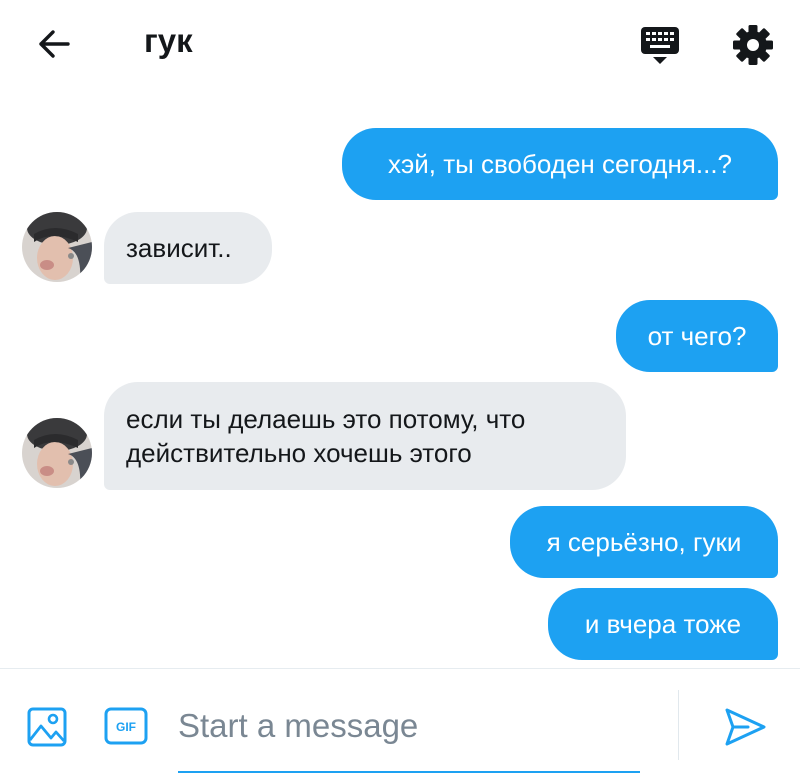  I want to click on arrow-left-icon, so click(54, 44).